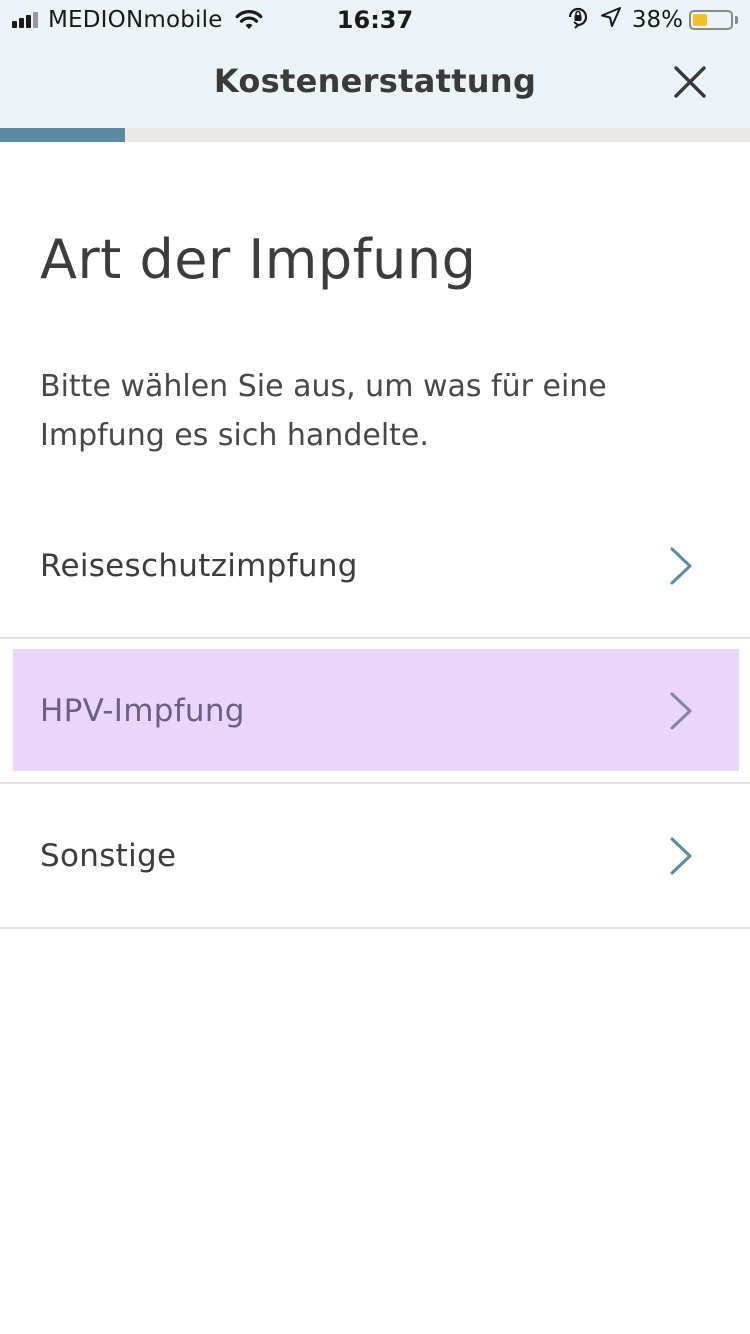 This screenshot has height=1334, width=750. Describe the element at coordinates (258, 259) in the screenshot. I see `page-title: Art der Impfung` at that location.